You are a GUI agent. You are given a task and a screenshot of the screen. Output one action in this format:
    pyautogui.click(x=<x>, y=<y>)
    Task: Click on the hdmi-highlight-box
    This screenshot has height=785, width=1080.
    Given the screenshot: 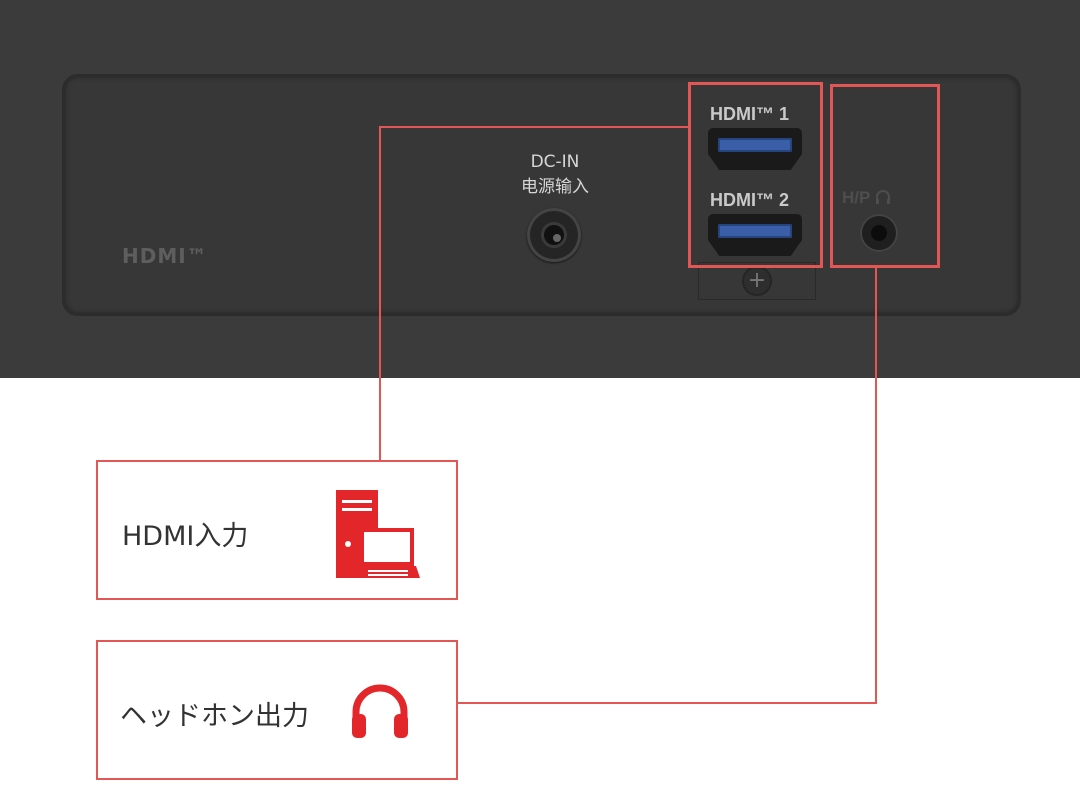 What is the action you would take?
    pyautogui.click(x=755, y=175)
    